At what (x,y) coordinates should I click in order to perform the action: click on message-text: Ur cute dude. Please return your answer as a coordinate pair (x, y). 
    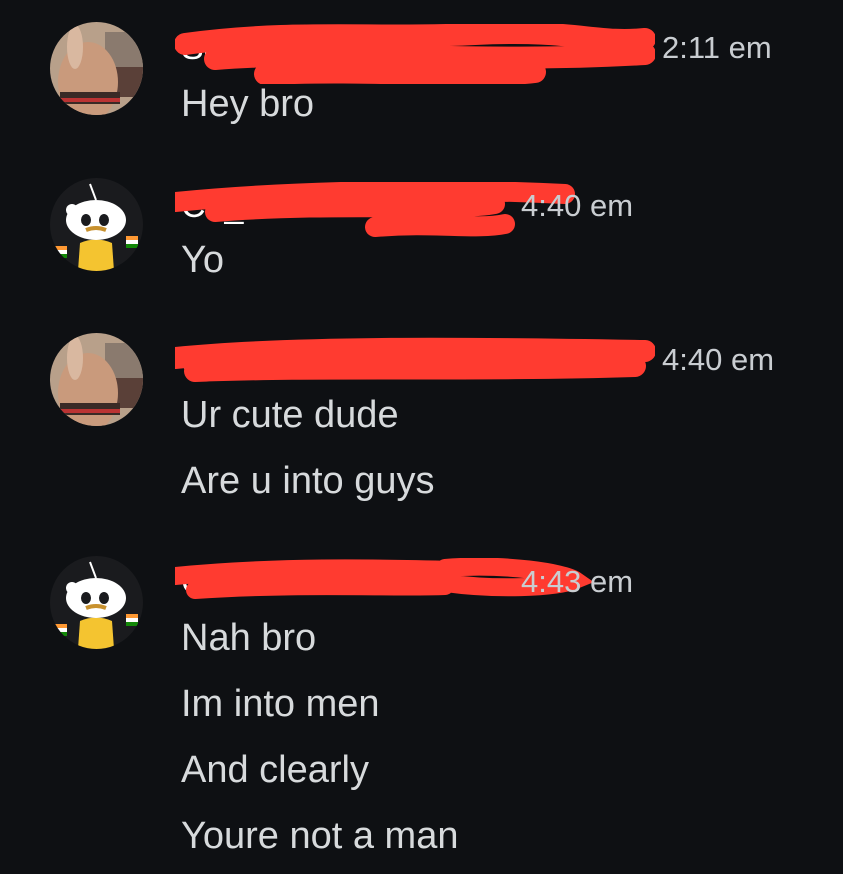
    Looking at the image, I should click on (290, 415).